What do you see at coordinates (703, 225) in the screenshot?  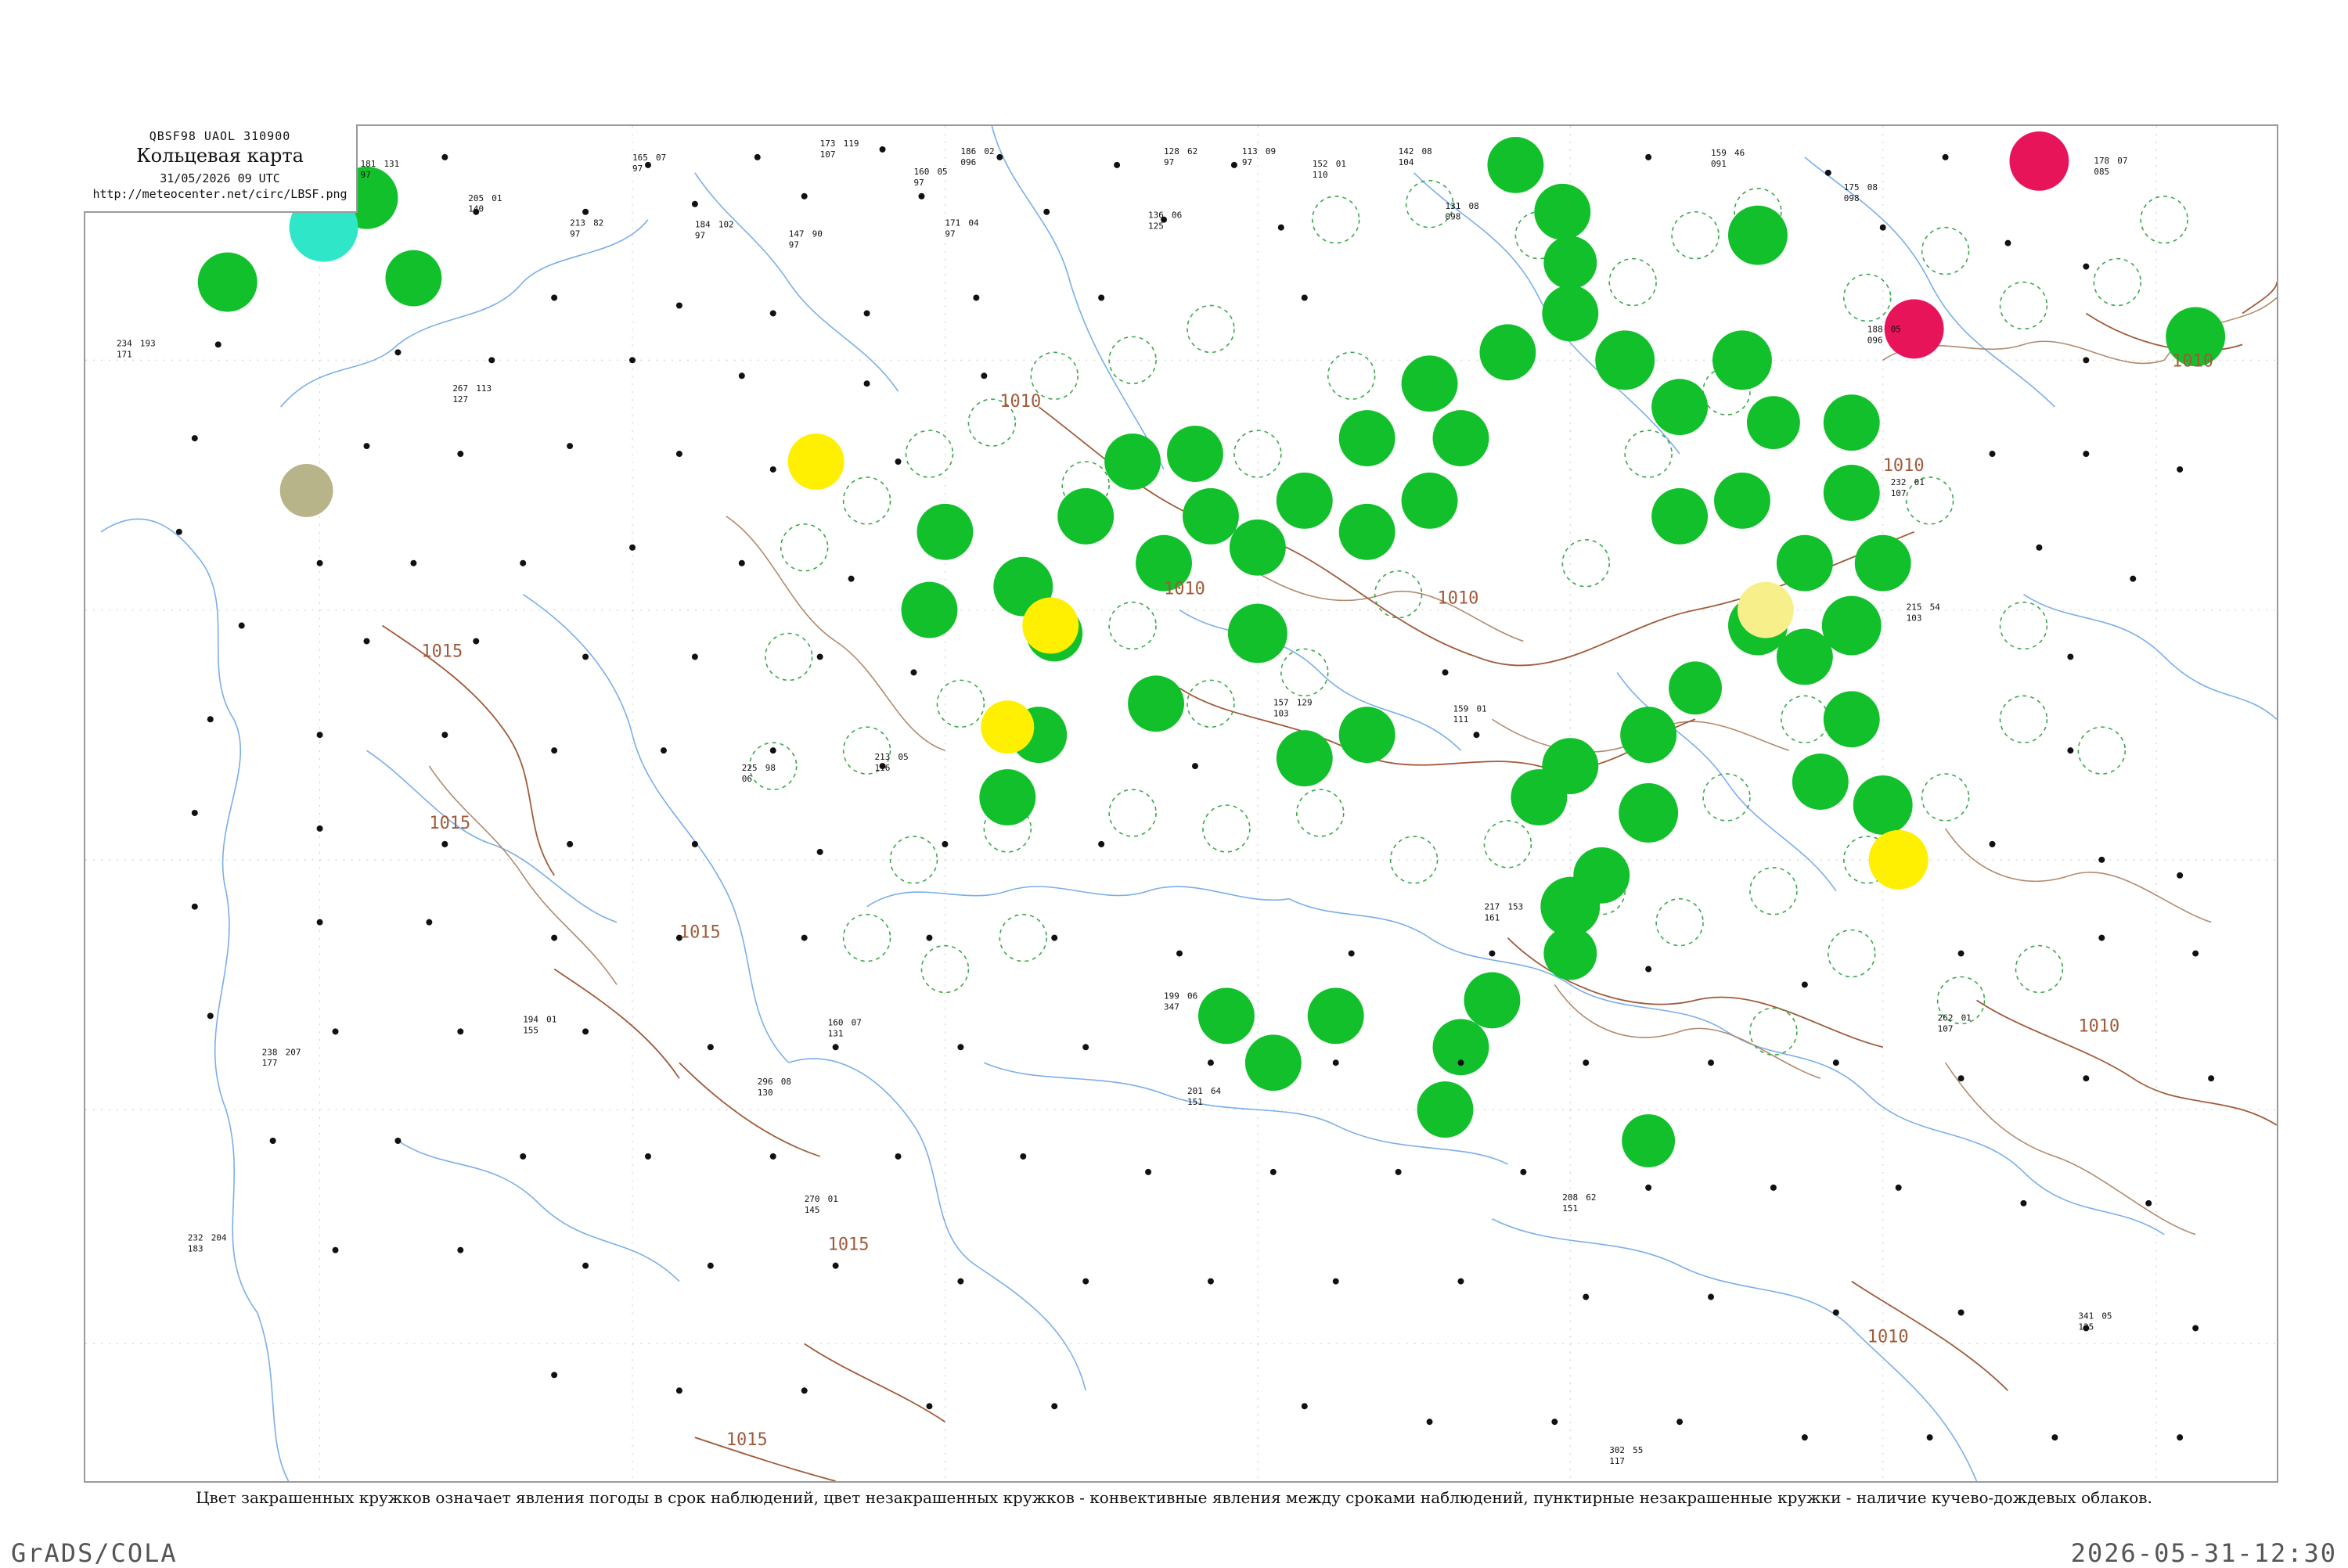 I see `station-p: 184` at bounding box center [703, 225].